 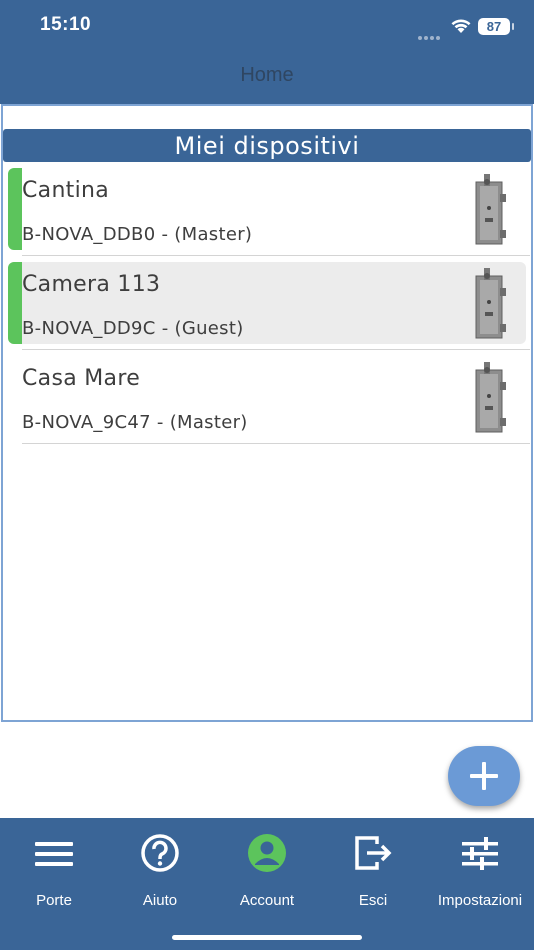 I want to click on navigation-bar: Home, so click(x=267, y=80).